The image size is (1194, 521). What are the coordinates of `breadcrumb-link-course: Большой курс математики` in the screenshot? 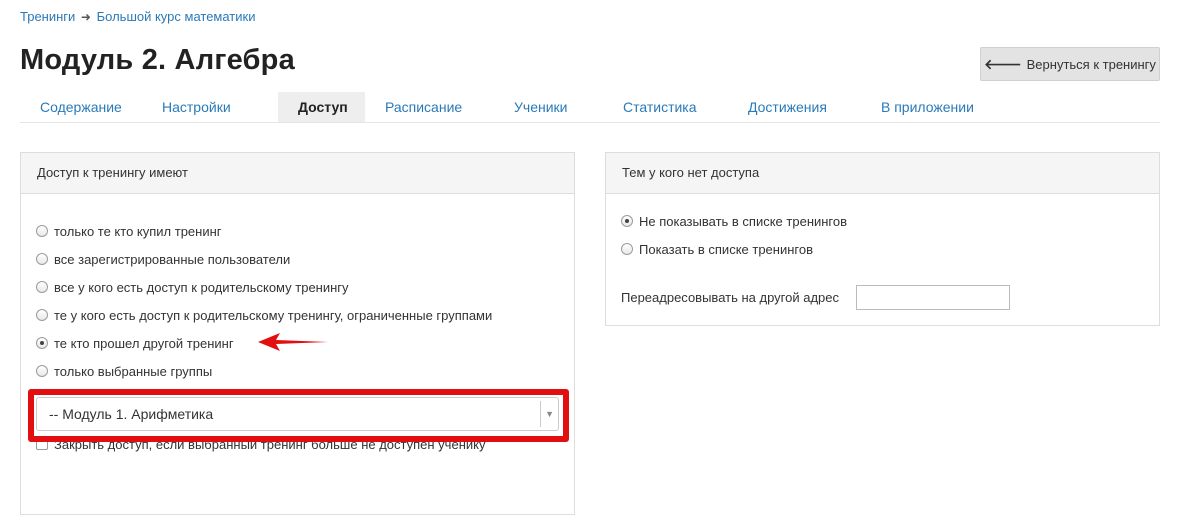 It's located at (176, 16).